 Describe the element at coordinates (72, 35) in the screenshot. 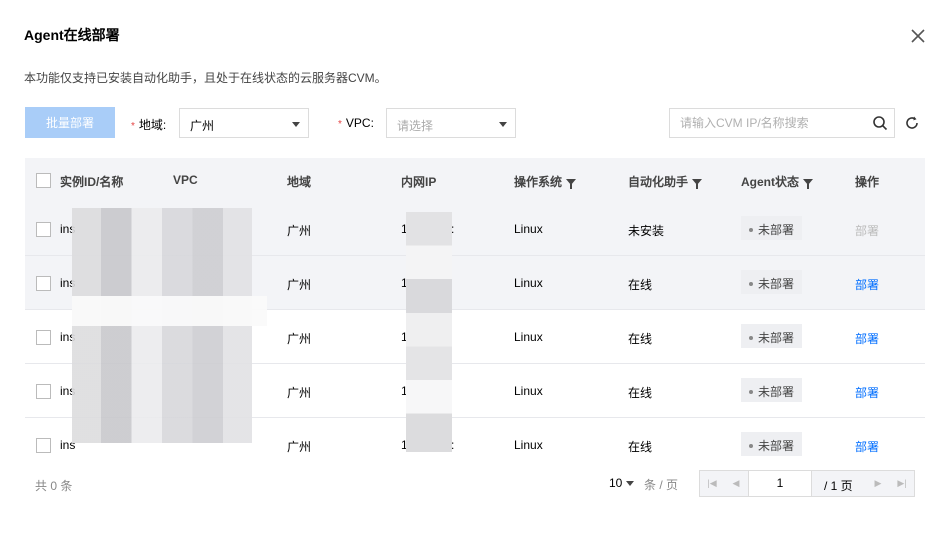

I see `dialog-title: Agent在线部署` at that location.